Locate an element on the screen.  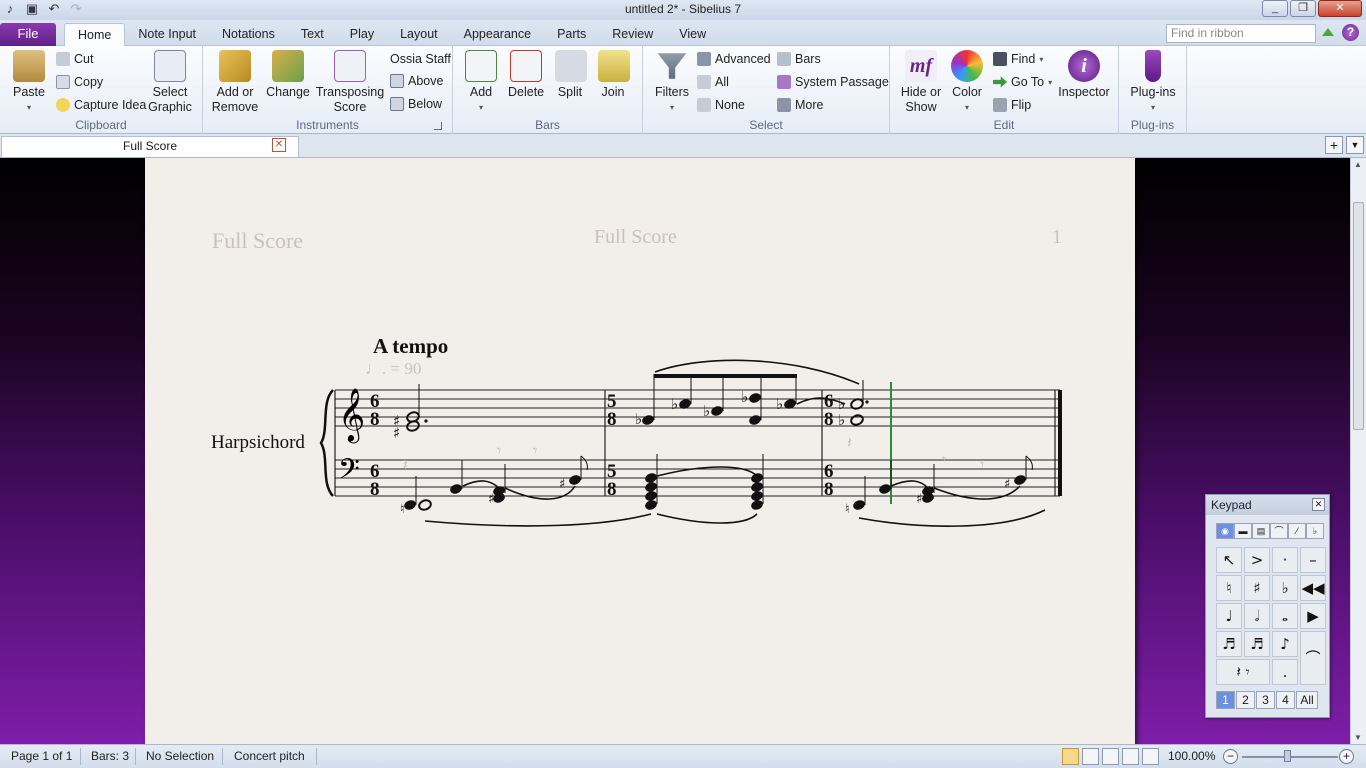
play-icon: ▶ is located at coordinates (1313, 616).